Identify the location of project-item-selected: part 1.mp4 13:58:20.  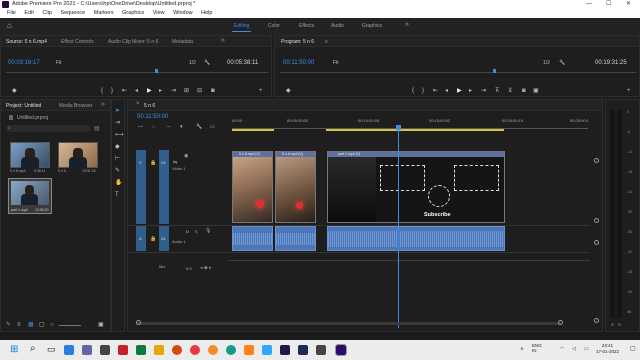
(30, 196).